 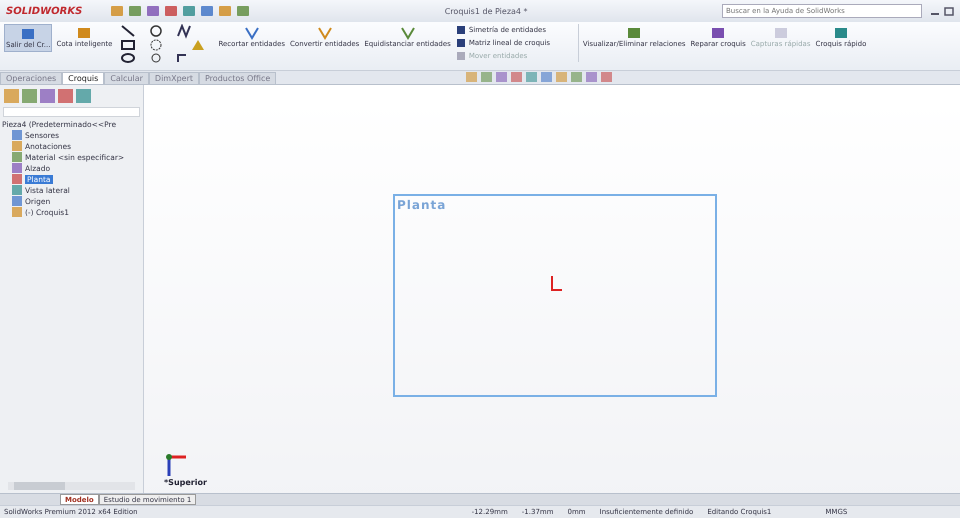 What do you see at coordinates (71, 112) in the screenshot?
I see `filter-field` at bounding box center [71, 112].